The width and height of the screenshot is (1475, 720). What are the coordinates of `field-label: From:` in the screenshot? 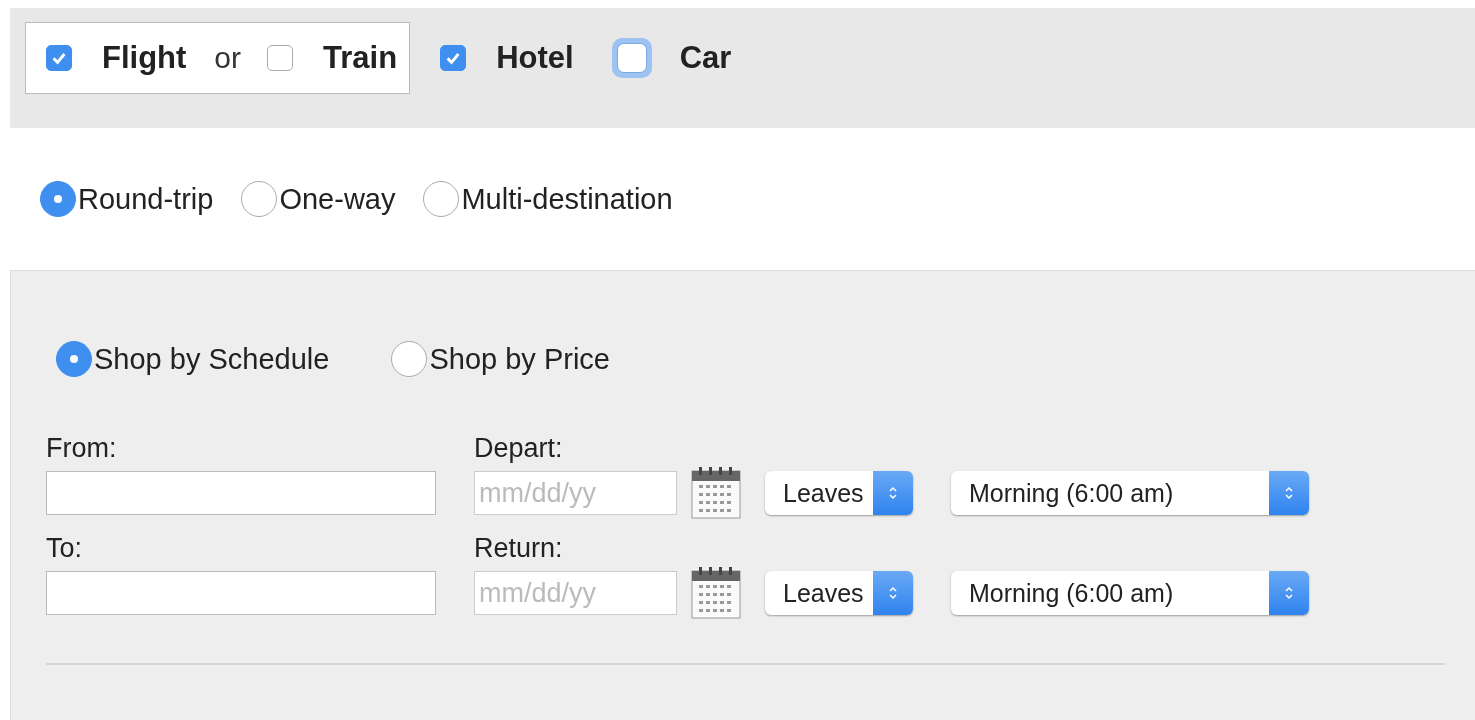 It's located at (82, 448).